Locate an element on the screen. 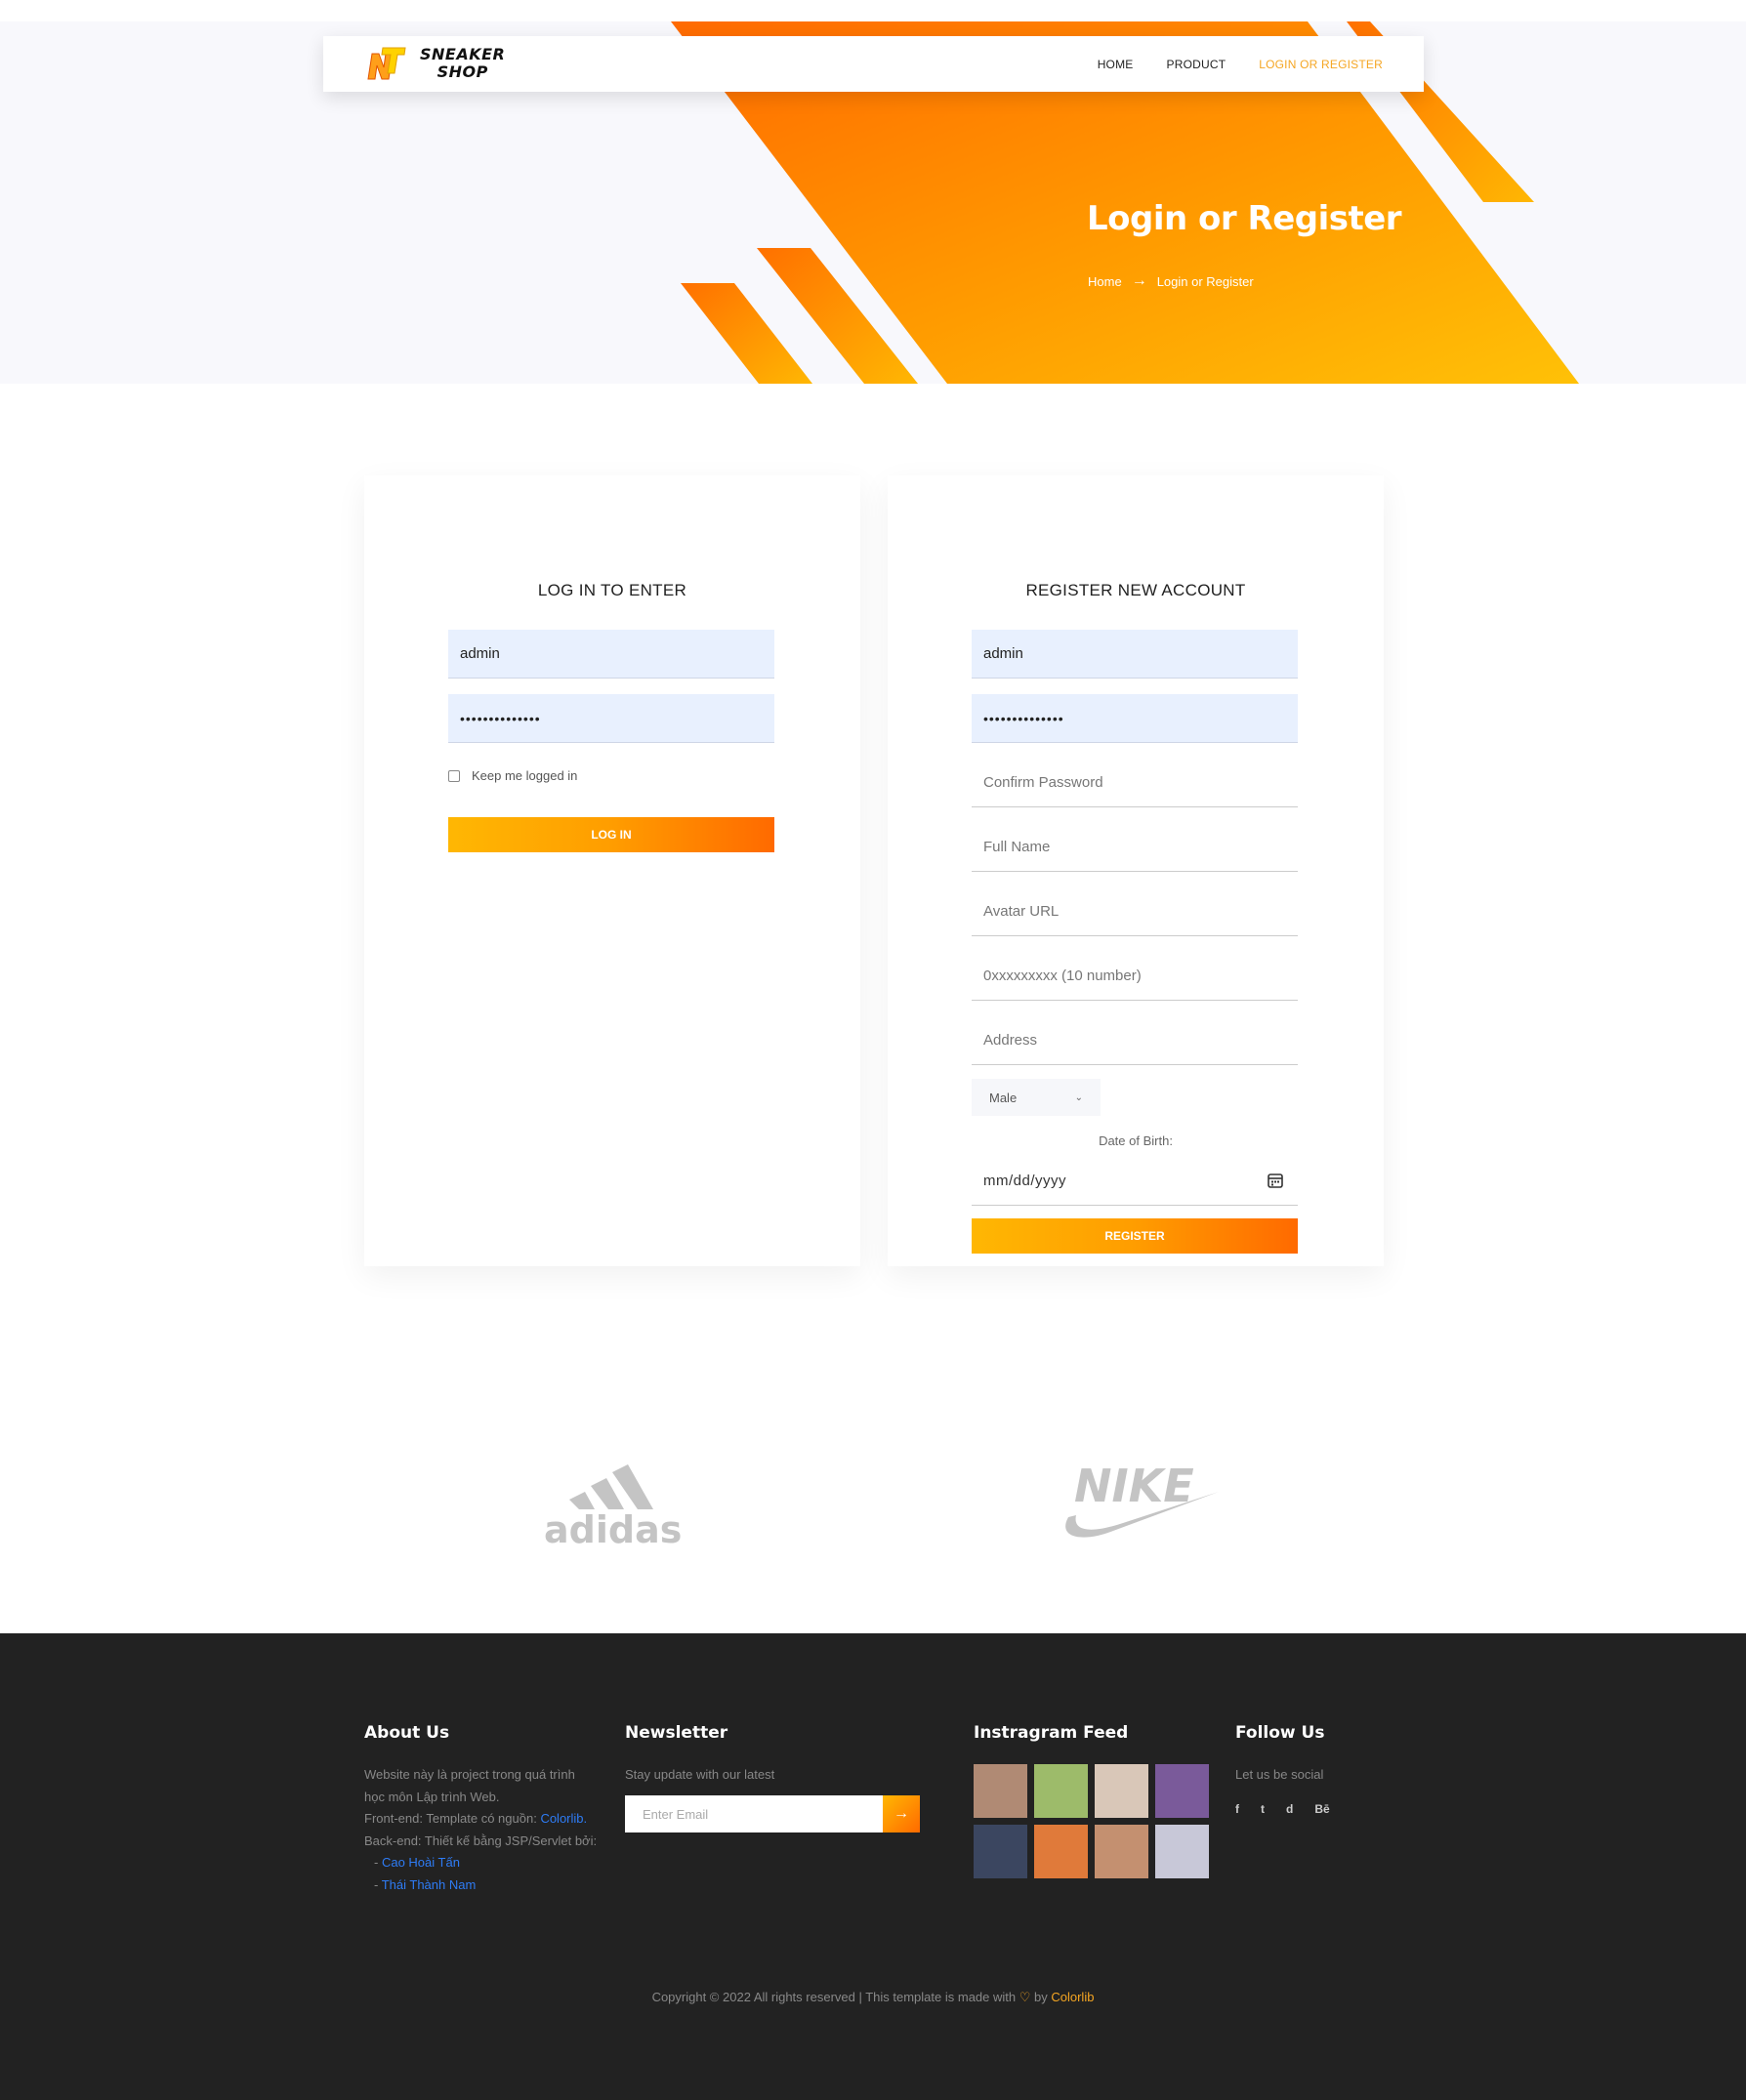 This screenshot has height=2100, width=1746. author-1-link: Cao Hoài Tấn is located at coordinates (421, 1862).